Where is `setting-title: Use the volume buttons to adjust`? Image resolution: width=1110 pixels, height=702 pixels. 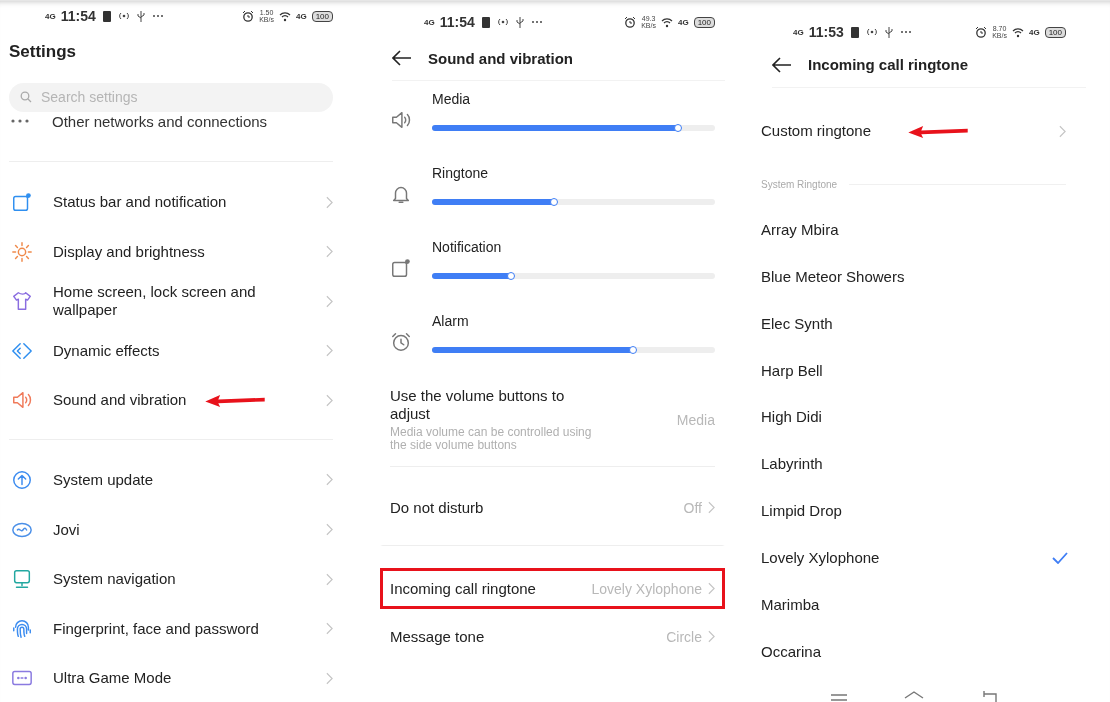
setting-title: Use the volume buttons to adjust is located at coordinates (497, 405).